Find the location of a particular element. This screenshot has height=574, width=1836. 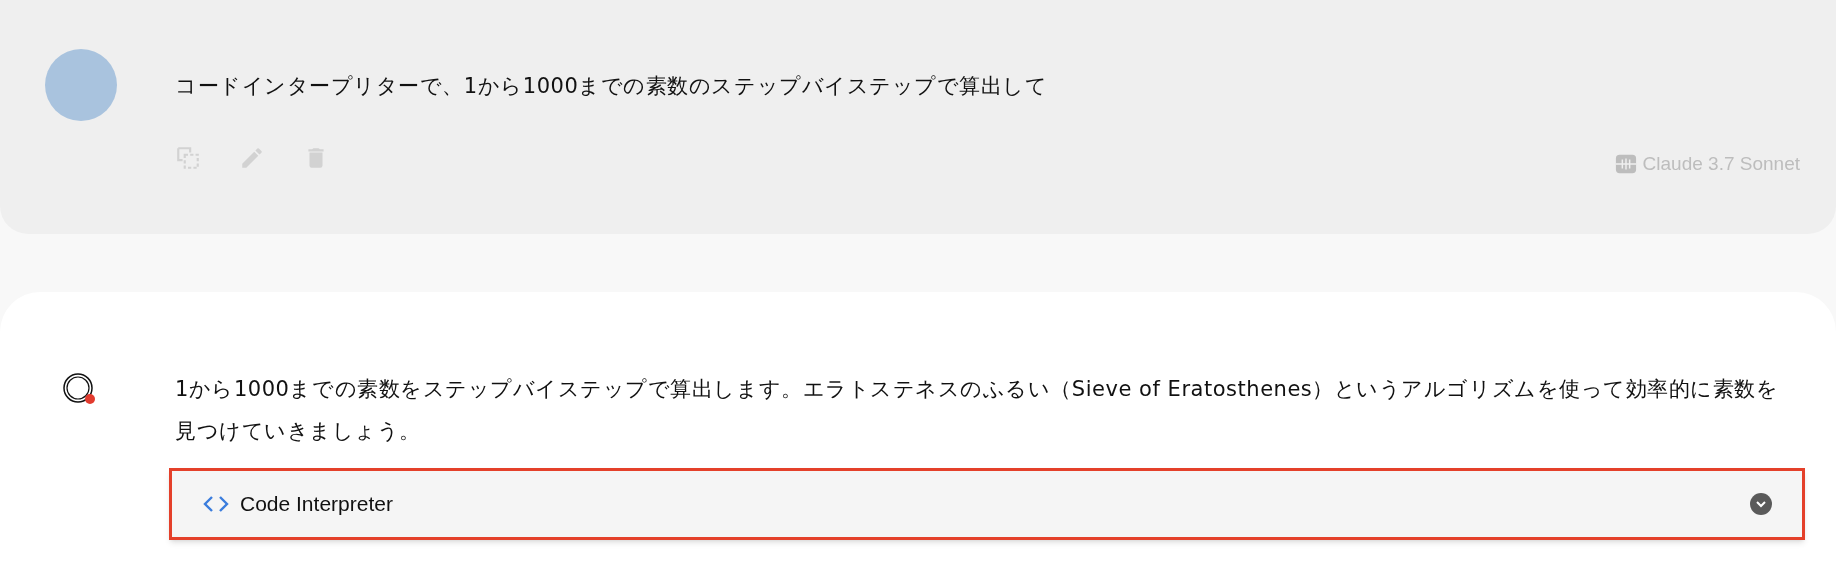

chevron-icon is located at coordinates (1761, 504).